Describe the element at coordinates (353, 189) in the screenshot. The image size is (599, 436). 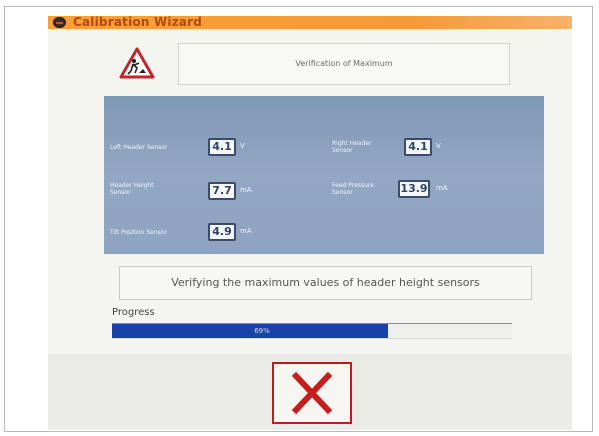
I see `sensor-label-feed-pressure: Feed Pressure Sensor` at that location.